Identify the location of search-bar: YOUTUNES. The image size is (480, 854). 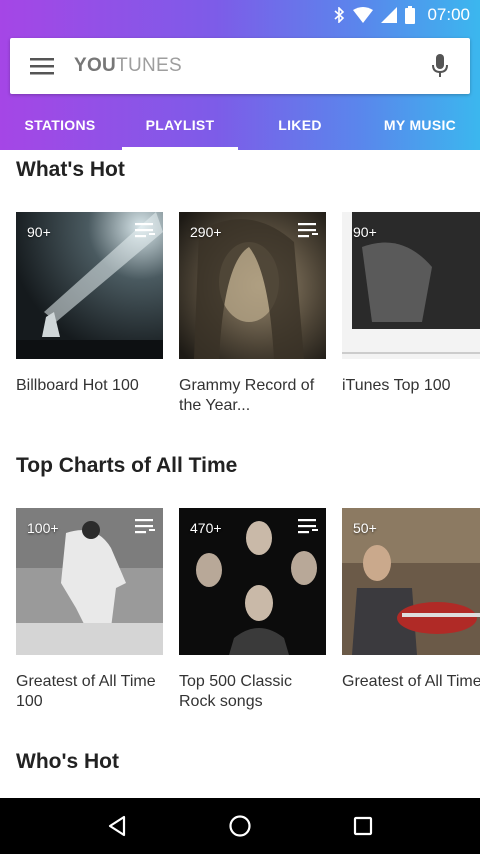
(240, 66).